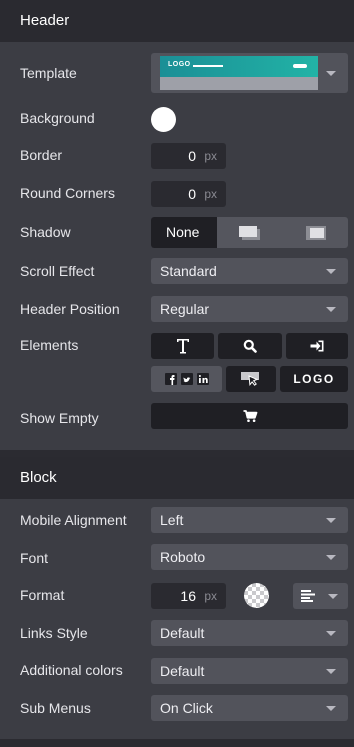  Describe the element at coordinates (34, 558) in the screenshot. I see `font-label: Font` at that location.